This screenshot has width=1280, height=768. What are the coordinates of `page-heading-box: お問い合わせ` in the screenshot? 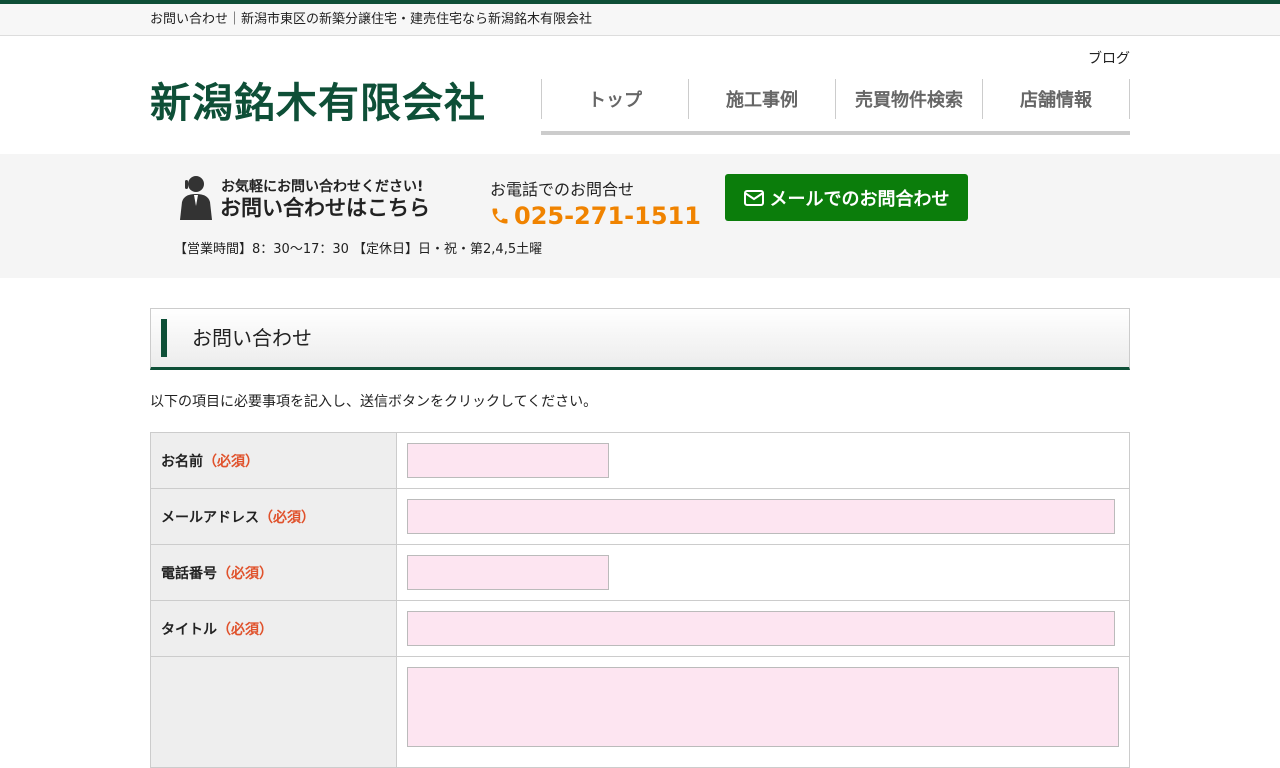 It's located at (640, 339).